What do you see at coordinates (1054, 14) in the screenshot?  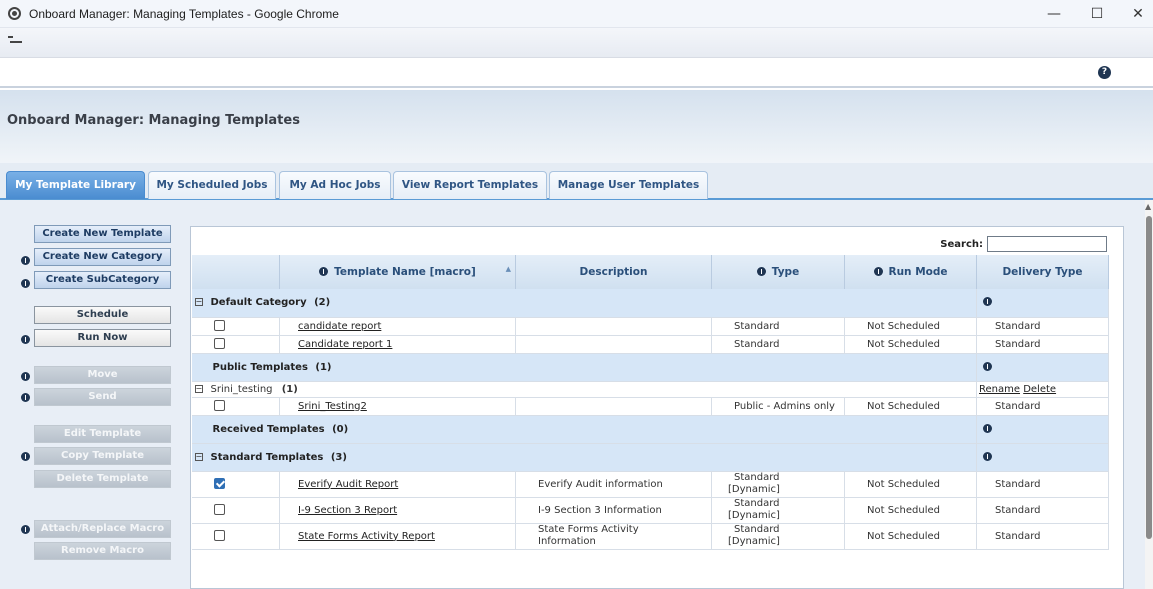 I see `minimize-button: —` at bounding box center [1054, 14].